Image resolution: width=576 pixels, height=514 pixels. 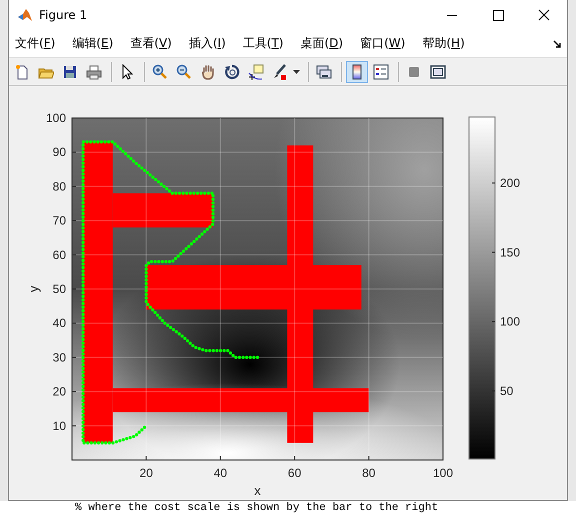 I want to click on legend-icon, so click(x=381, y=72).